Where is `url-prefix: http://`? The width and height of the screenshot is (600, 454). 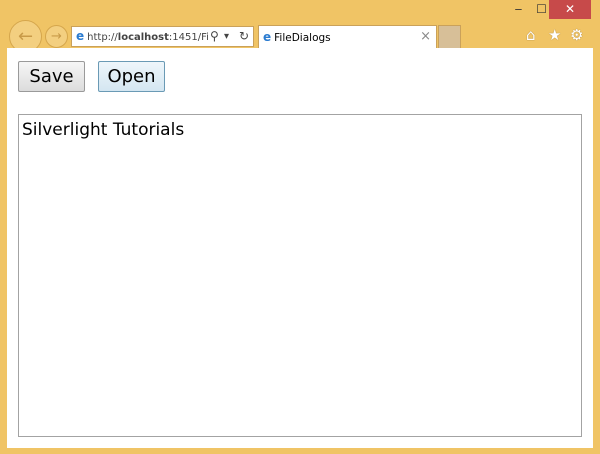 url-prefix: http:// is located at coordinates (102, 37).